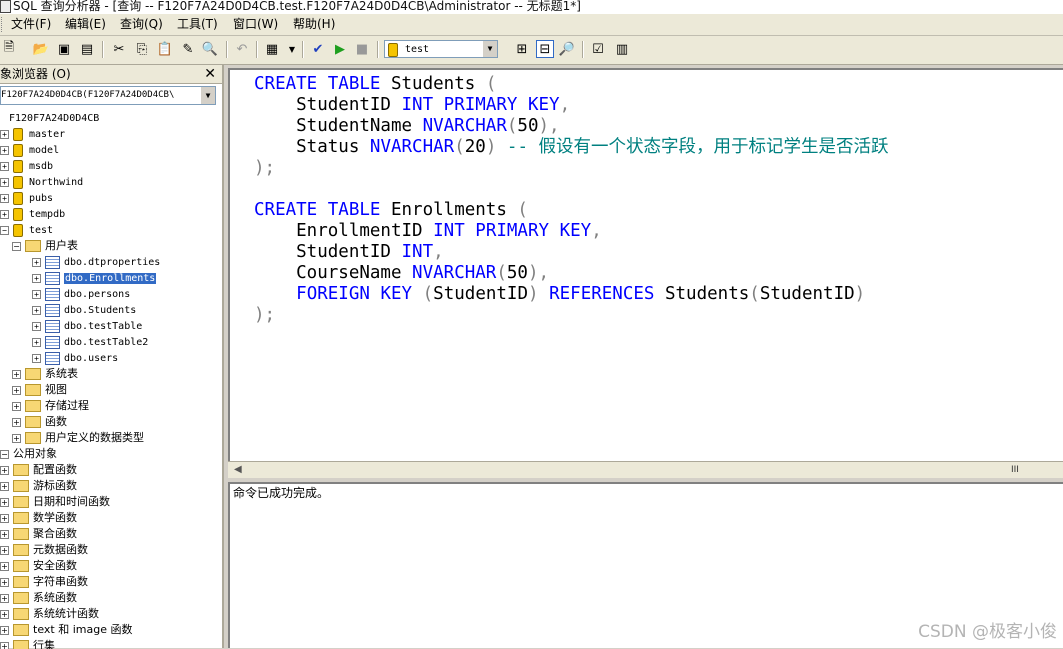 This screenshot has height=649, width=1063. What do you see at coordinates (571, 84) in the screenshot?
I see `code-line: CREATE TABLE Students (` at bounding box center [571, 84].